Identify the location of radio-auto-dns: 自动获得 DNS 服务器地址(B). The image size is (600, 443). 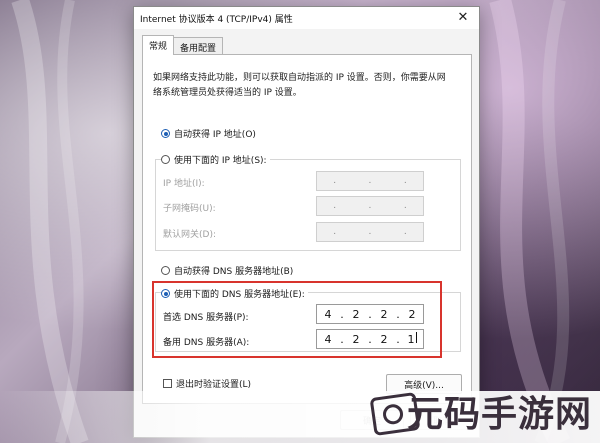
(227, 270).